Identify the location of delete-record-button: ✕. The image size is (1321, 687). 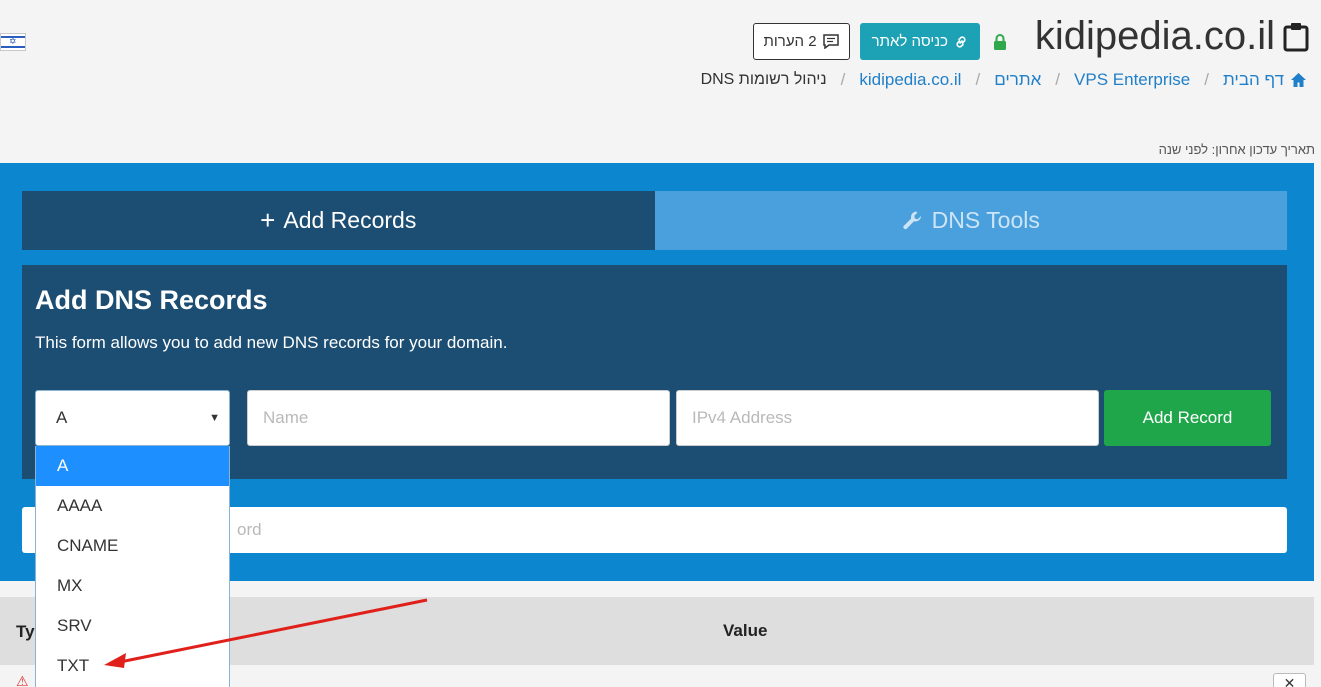
(1289, 680).